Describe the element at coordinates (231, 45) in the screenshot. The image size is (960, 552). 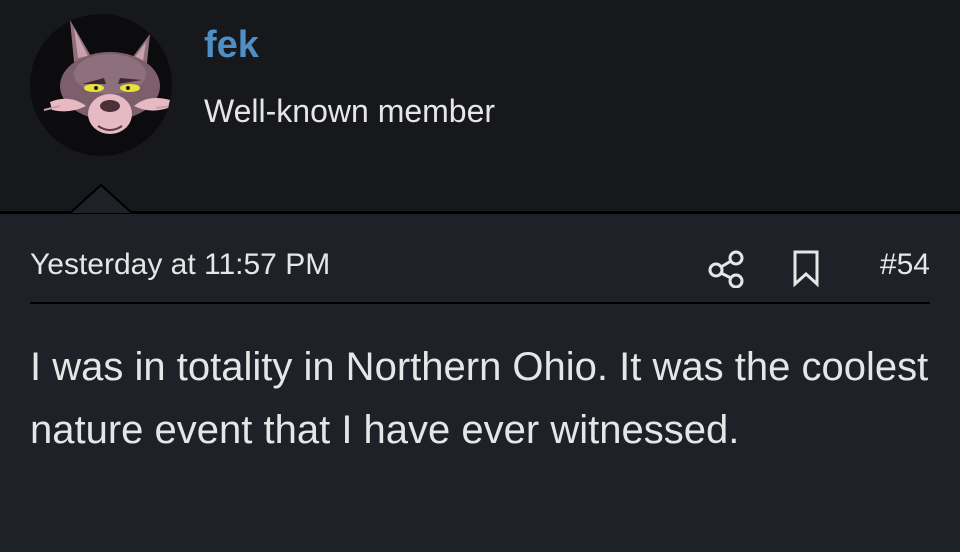
I see `username-link: fek` at that location.